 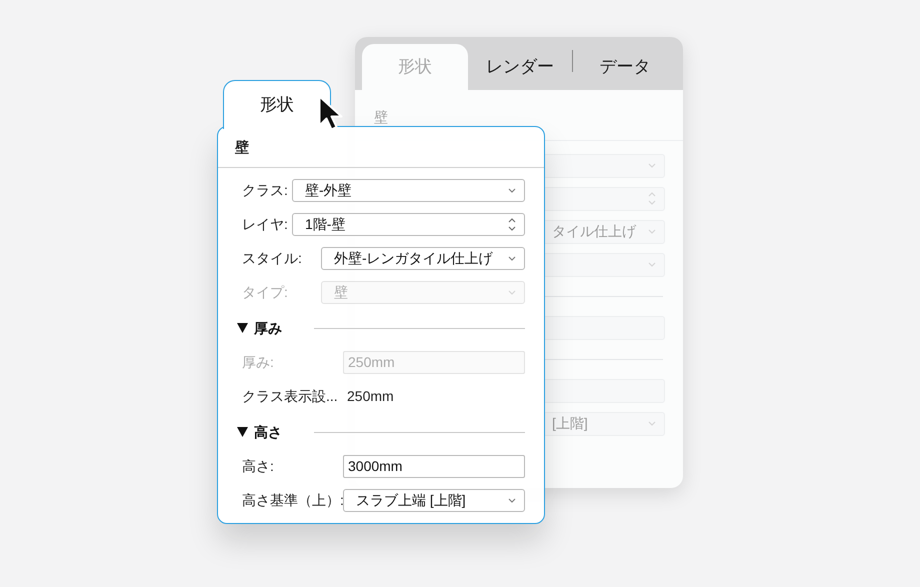 I want to click on group-title: 高さ, so click(x=268, y=432).